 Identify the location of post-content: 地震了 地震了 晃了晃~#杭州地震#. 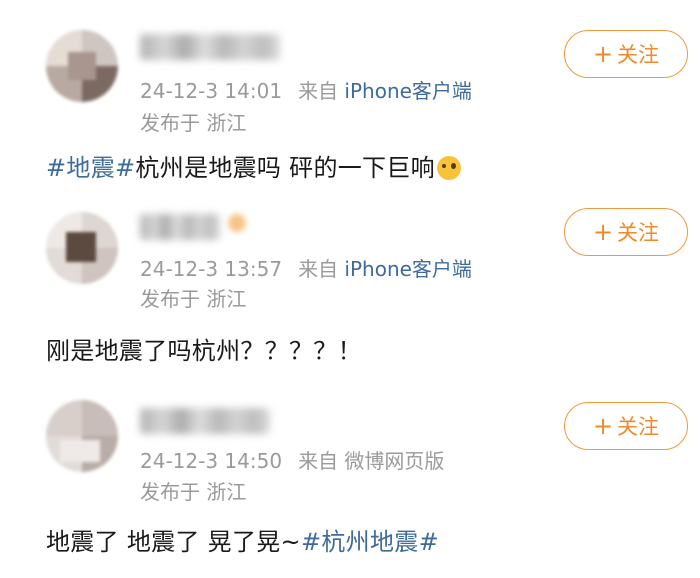
(242, 542).